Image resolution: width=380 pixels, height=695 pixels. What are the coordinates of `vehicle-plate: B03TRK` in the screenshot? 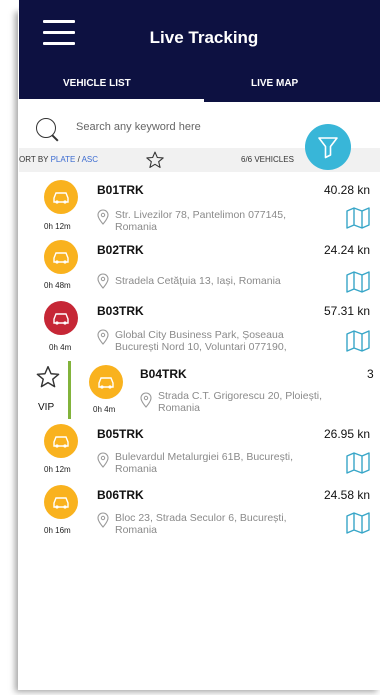 It's located at (120, 311).